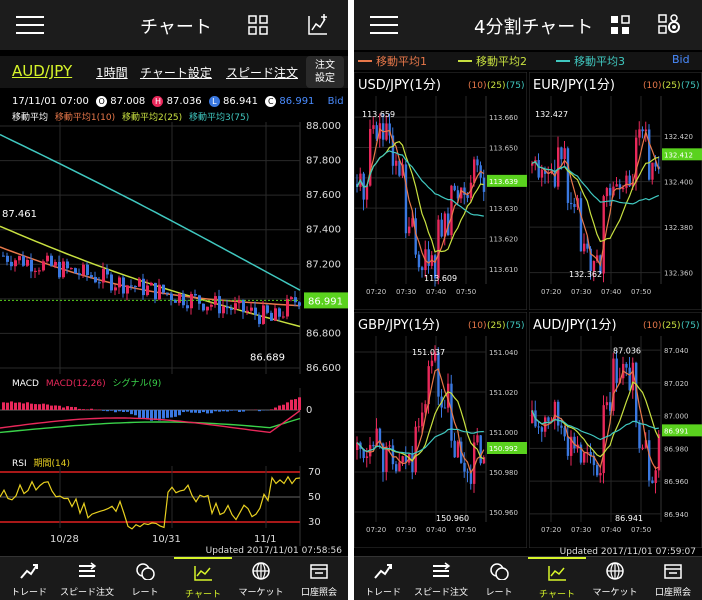 This screenshot has width=702, height=600. Describe the element at coordinates (365, 61) in the screenshot. I see `ma1-swatch` at that location.